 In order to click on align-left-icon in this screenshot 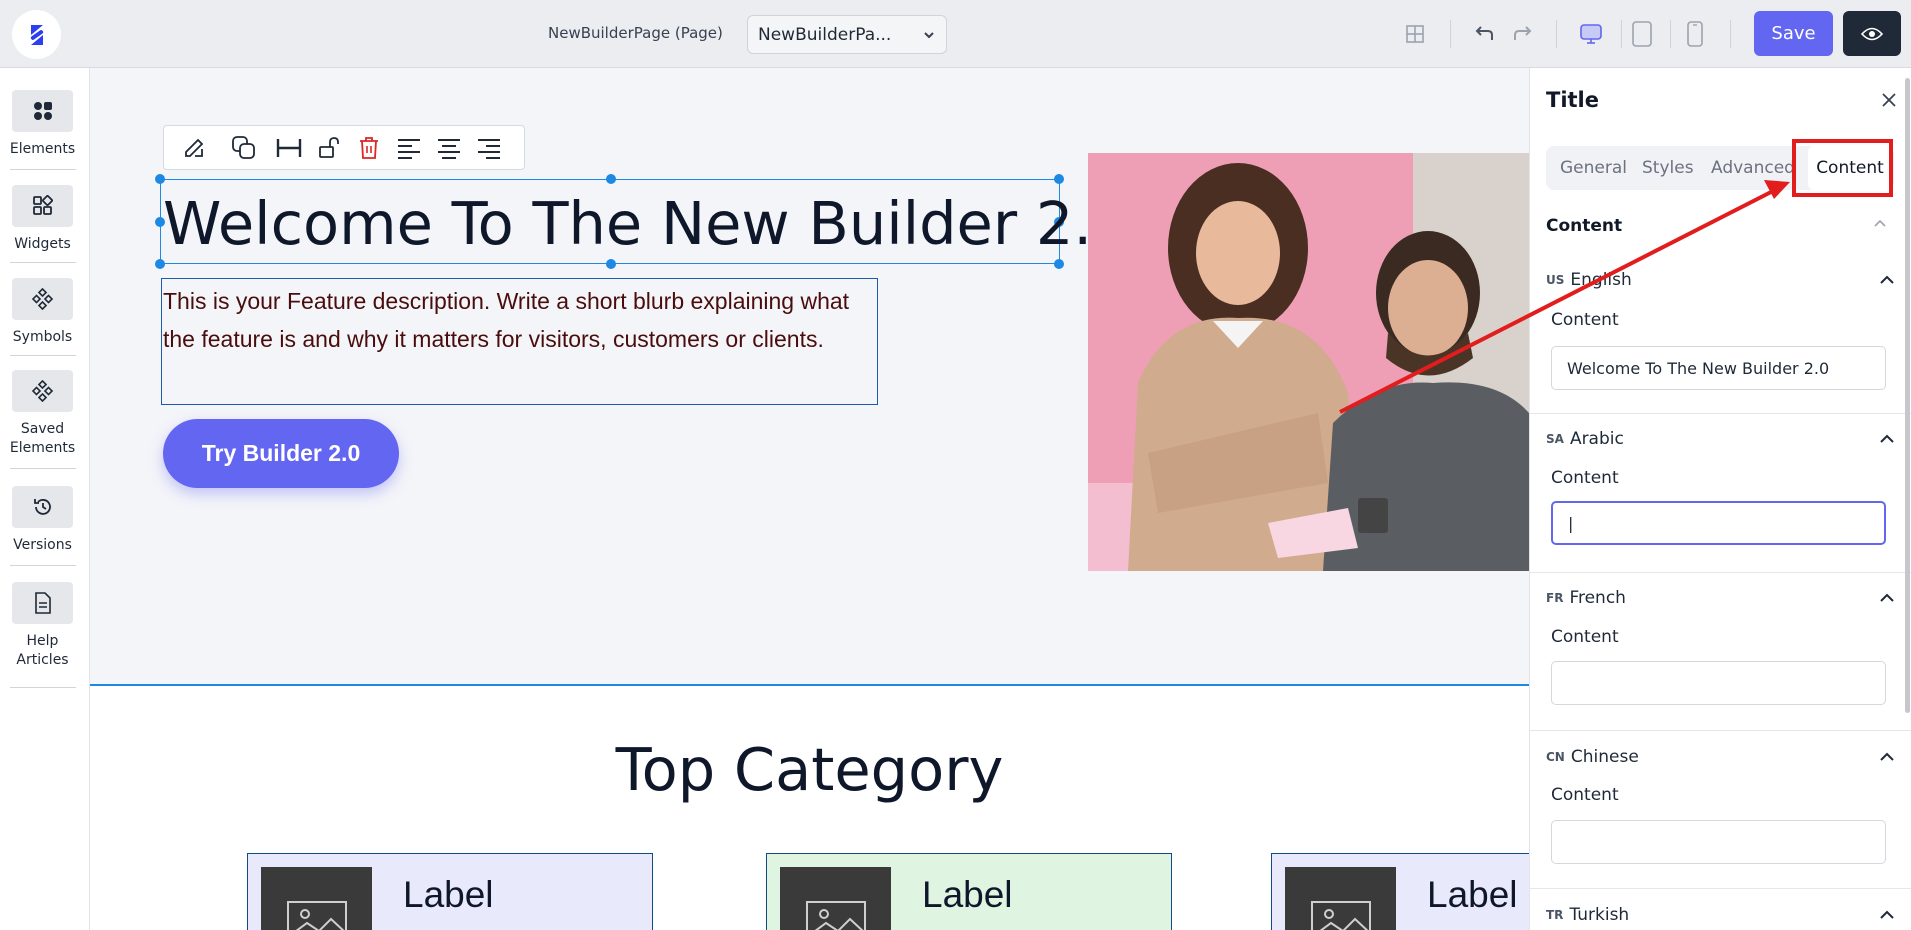, I will do `click(409, 148)`.